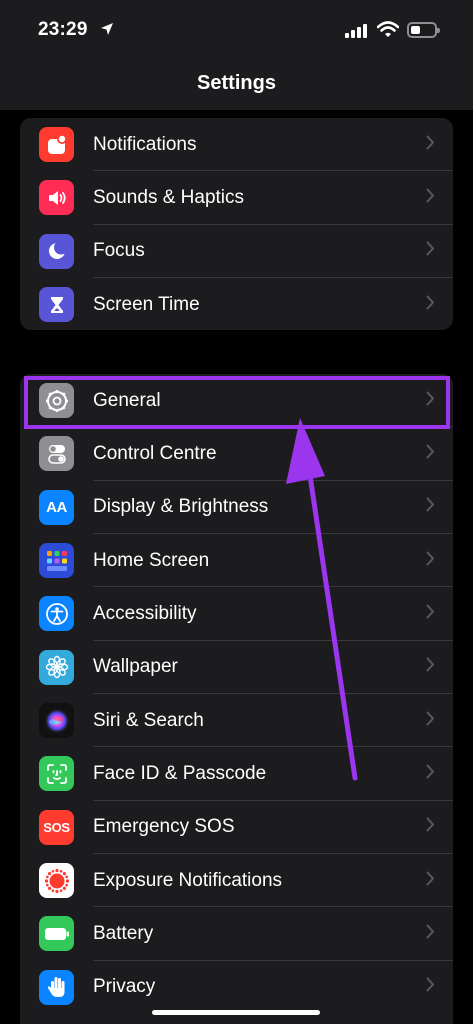 The image size is (473, 1024). What do you see at coordinates (236, 1012) in the screenshot?
I see `home-indicator` at bounding box center [236, 1012].